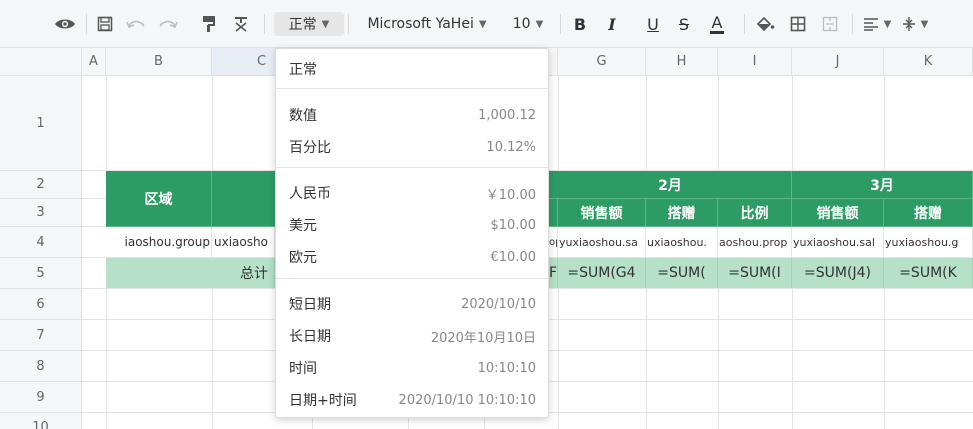 The height and width of the screenshot is (429, 973). I want to click on format-option-datetime: 日期+时间 2020/10/10 10:10:10, so click(412, 400).